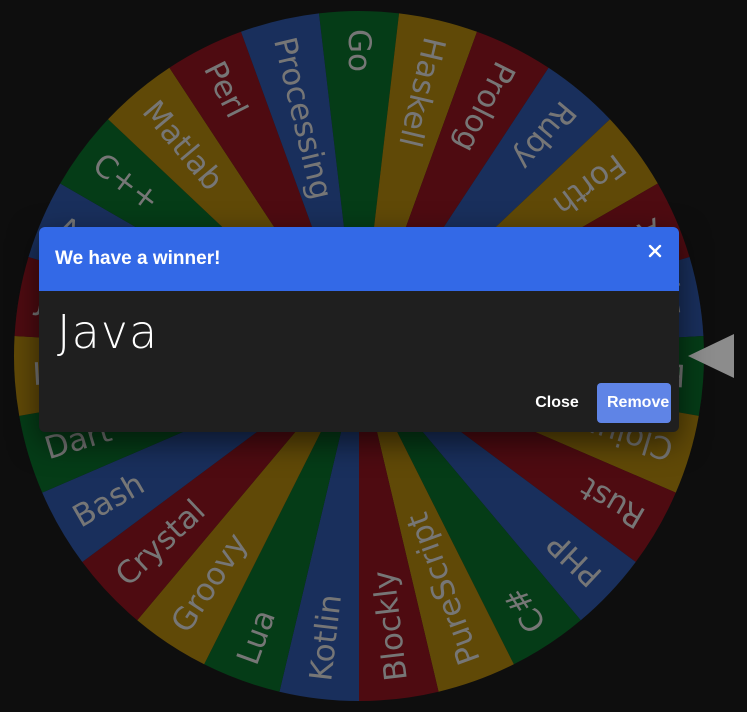 The width and height of the screenshot is (747, 712). Describe the element at coordinates (557, 403) in the screenshot. I see `close-button: Close` at that location.